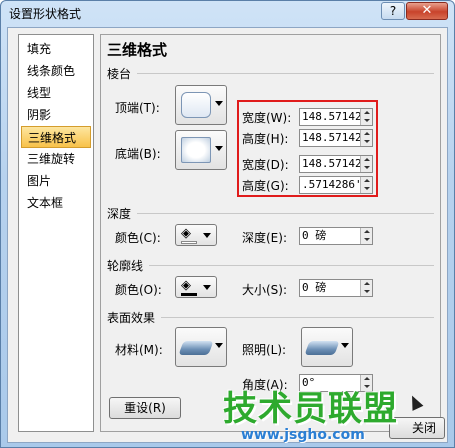  What do you see at coordinates (56, 181) in the screenshot?
I see `nav-item-picture: 图片` at bounding box center [56, 181].